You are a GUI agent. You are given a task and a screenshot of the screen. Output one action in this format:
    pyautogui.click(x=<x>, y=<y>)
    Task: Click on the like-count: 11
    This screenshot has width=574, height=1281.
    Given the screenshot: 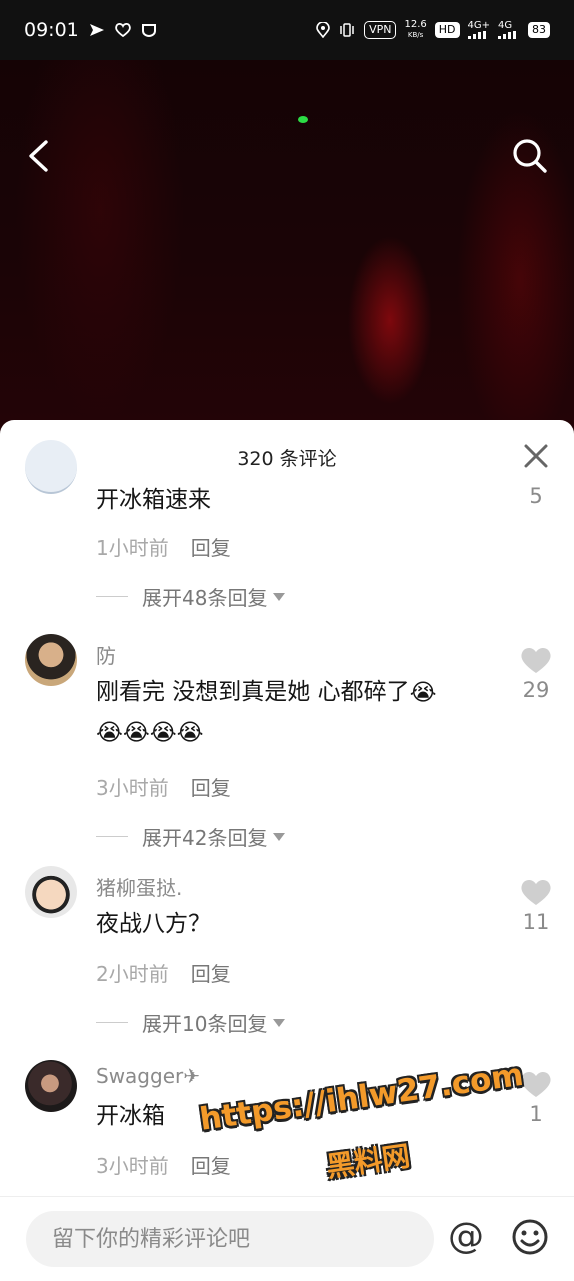 What is the action you would take?
    pyautogui.click(x=536, y=922)
    